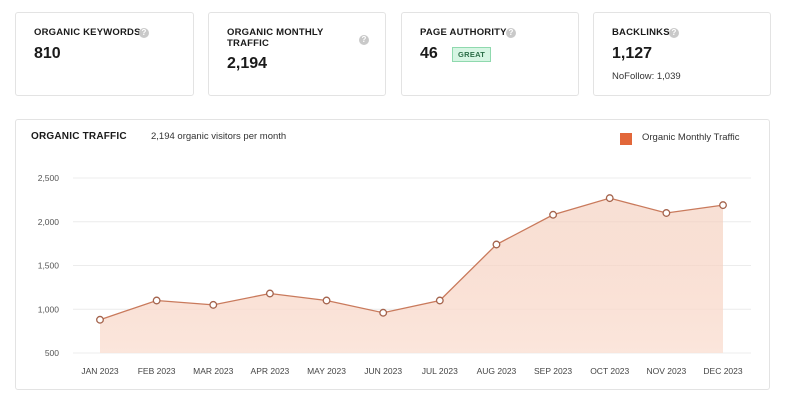  What do you see at coordinates (270, 371) in the screenshot?
I see `x-tick-label: APR 2023` at bounding box center [270, 371].